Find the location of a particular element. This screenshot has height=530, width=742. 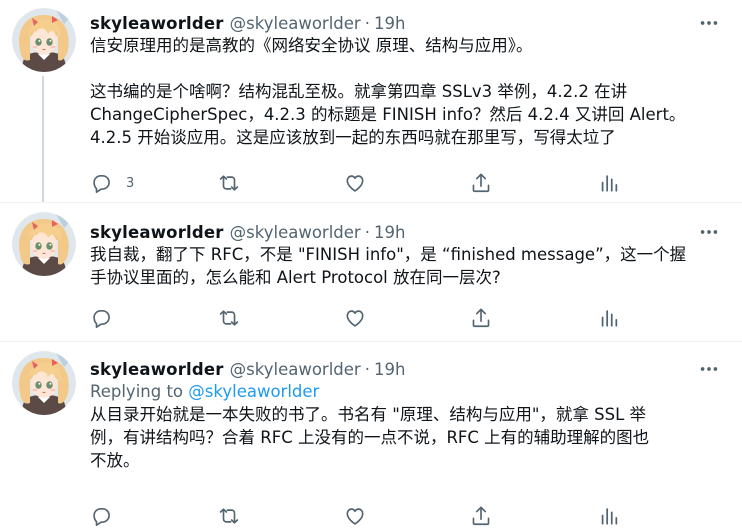

replying-to-label: Replying to is located at coordinates (139, 391).